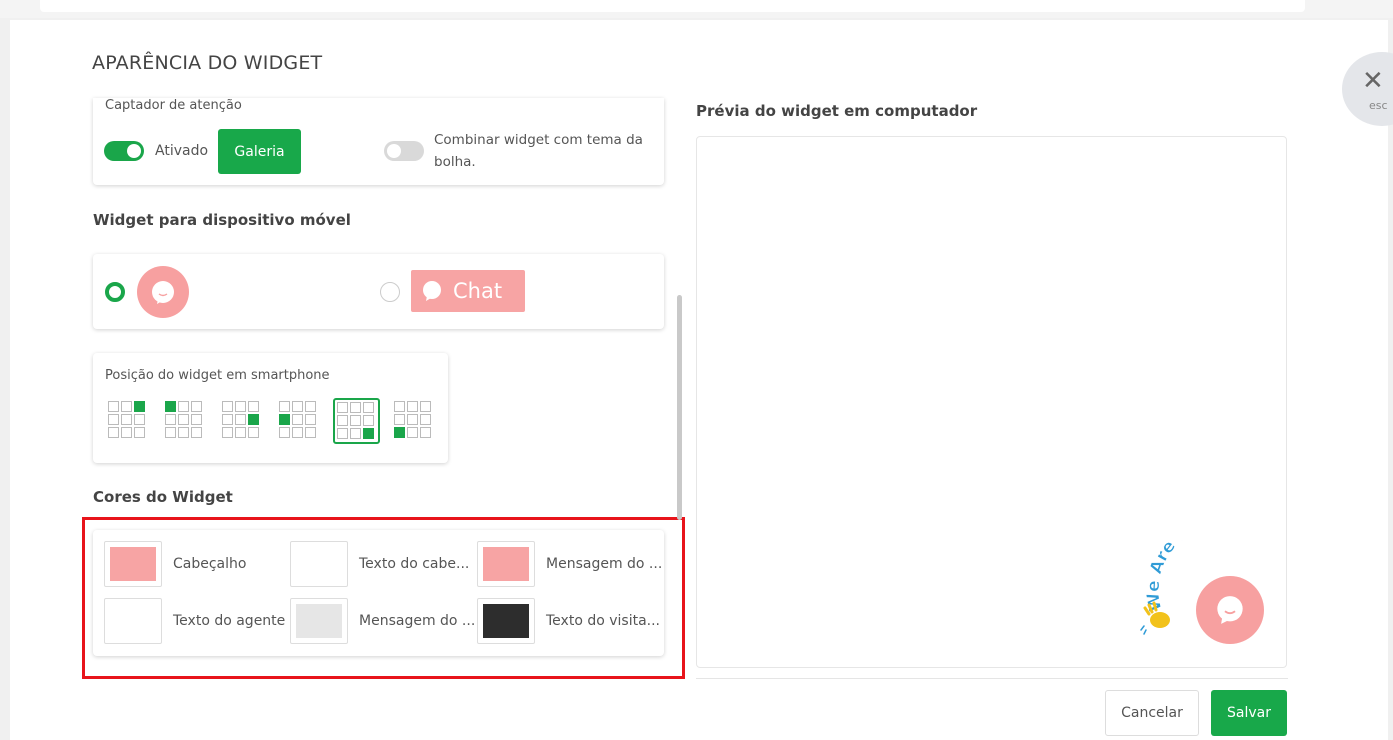  What do you see at coordinates (207, 63) in the screenshot?
I see `modal-title: APARÊNCIA DO WIDGET` at bounding box center [207, 63].